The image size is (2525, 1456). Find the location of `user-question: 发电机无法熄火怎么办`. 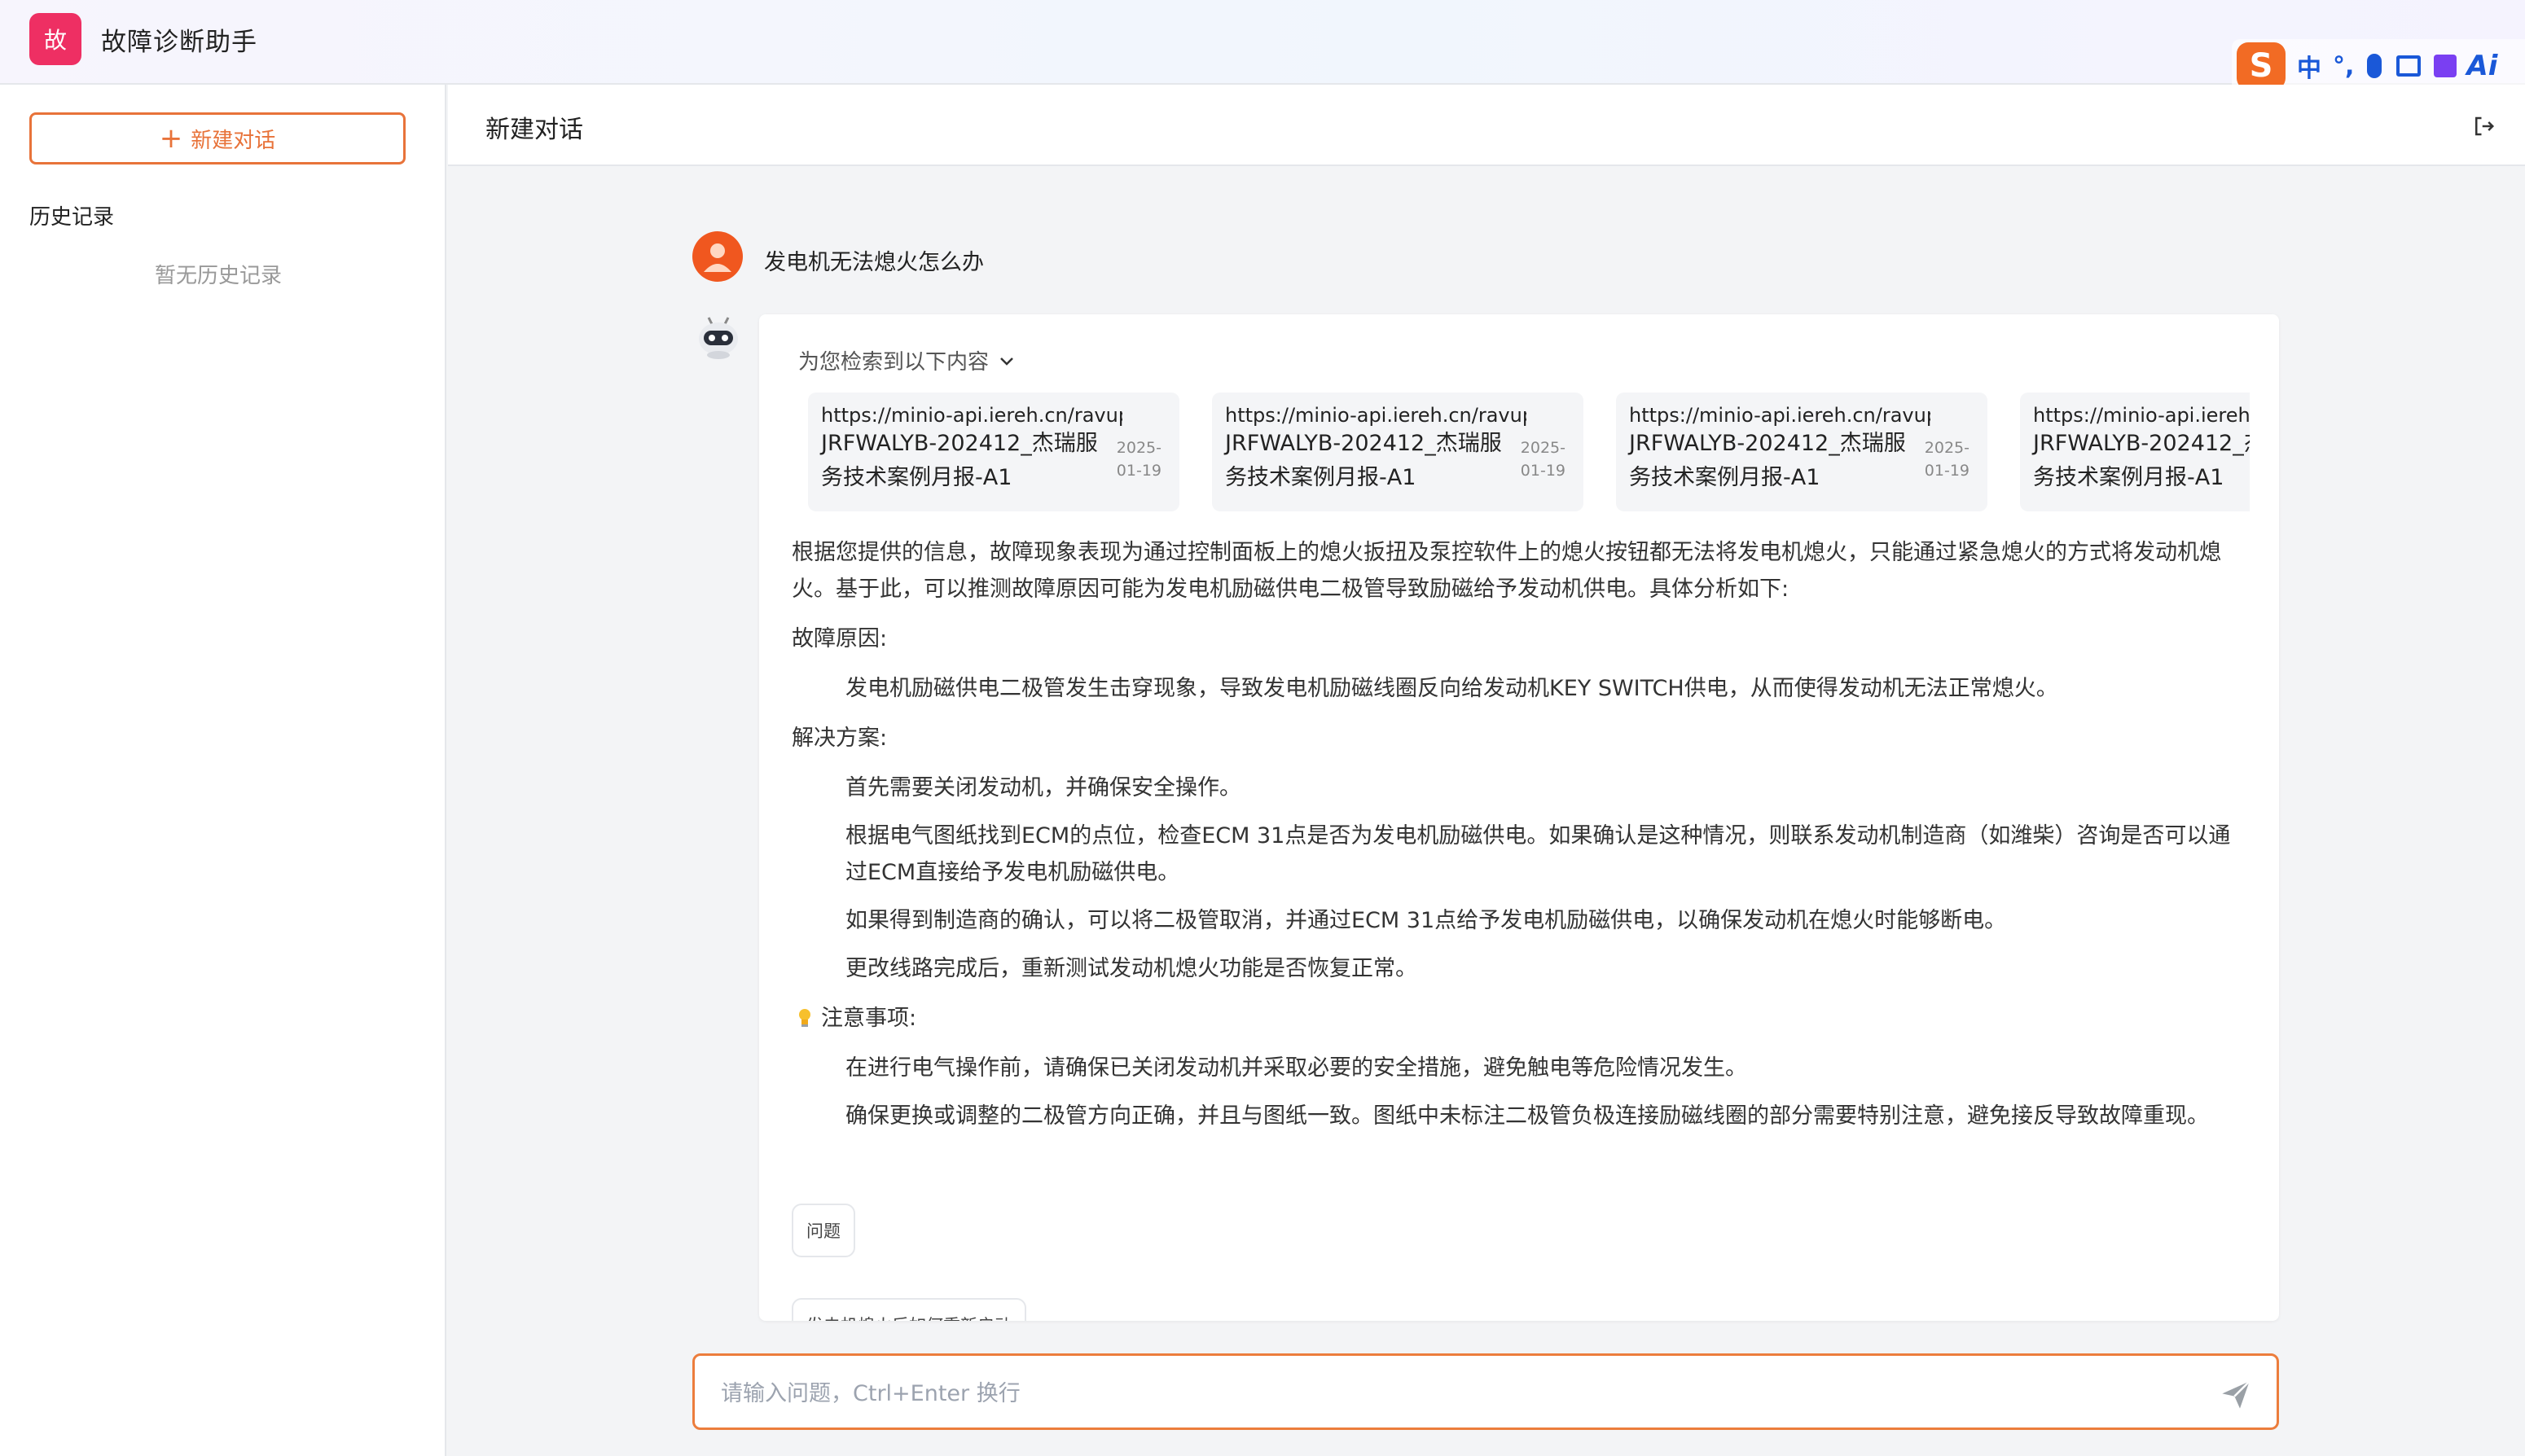

user-question: 发电机无法熄火怎么办 is located at coordinates (874, 262).